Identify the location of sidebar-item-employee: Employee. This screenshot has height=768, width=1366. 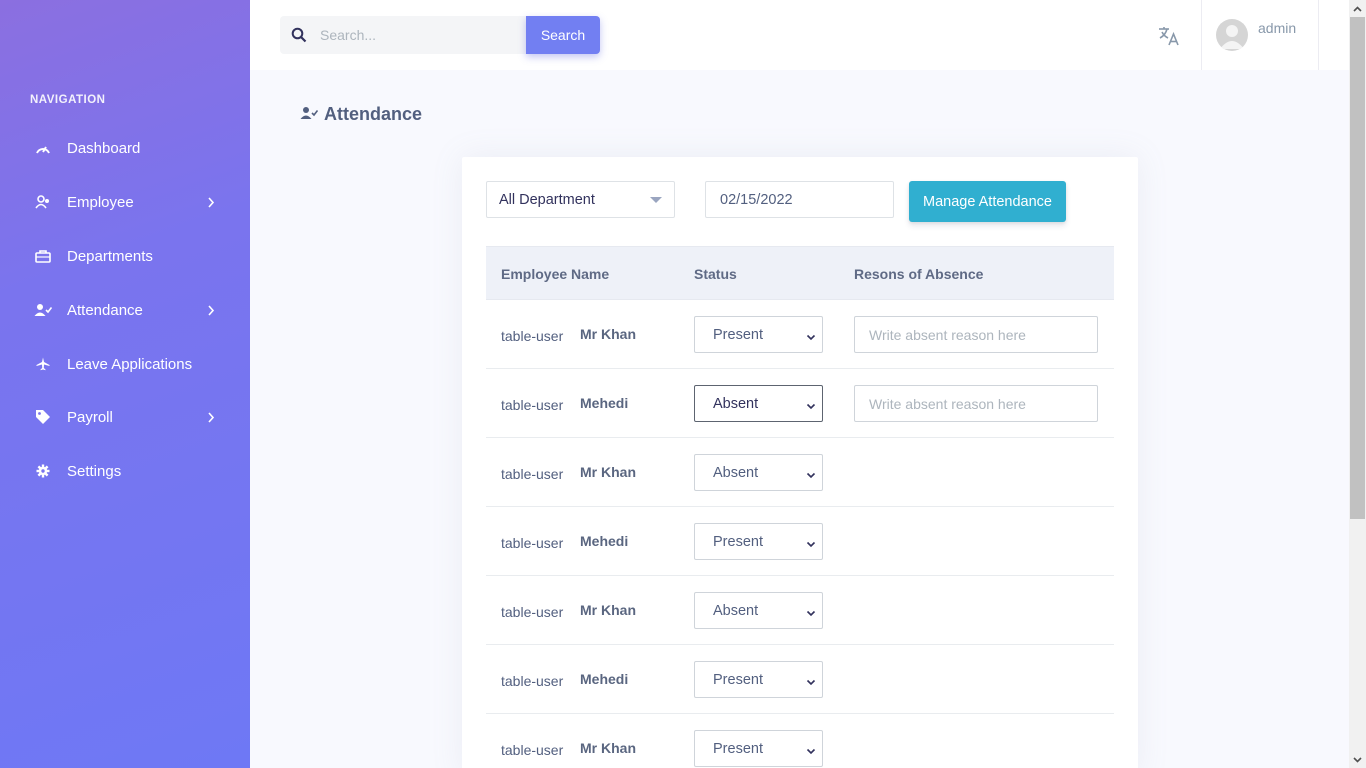
(125, 202).